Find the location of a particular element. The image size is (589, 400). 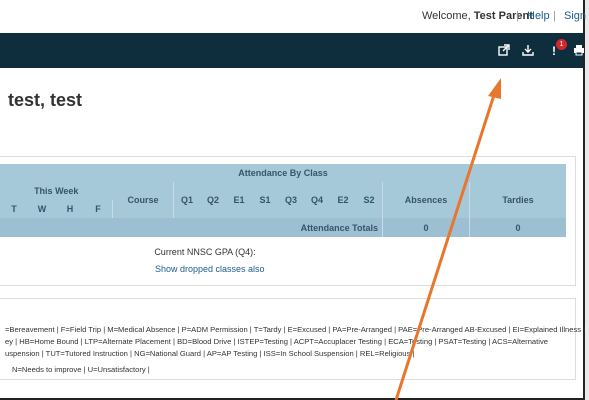

arrow-shaft is located at coordinates (445, 247).